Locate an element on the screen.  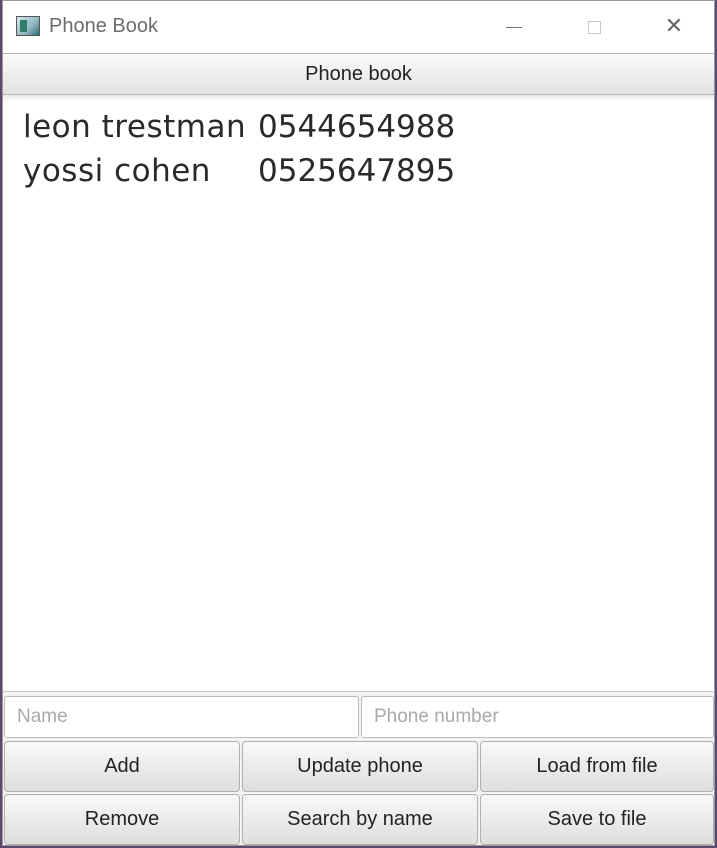
close-icon: ✕ is located at coordinates (674, 26).